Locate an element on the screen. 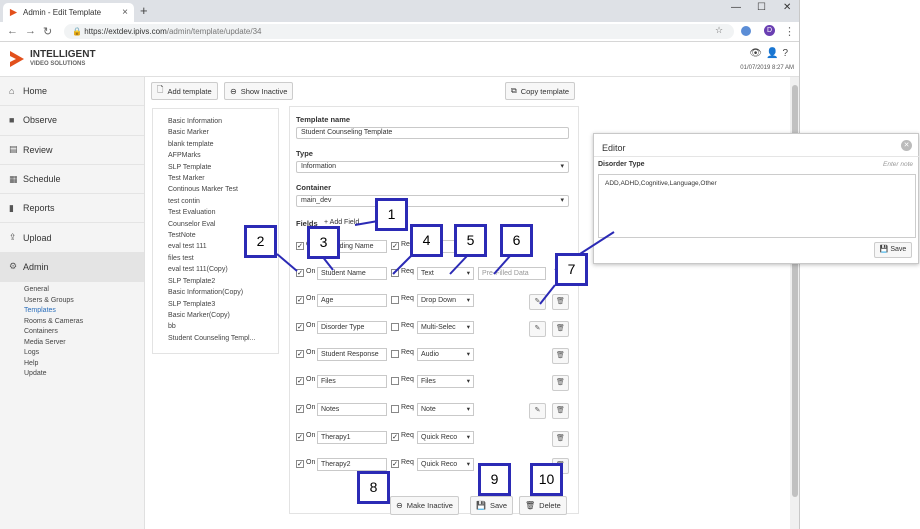 This screenshot has width=920, height=529. user-icon: 👤 is located at coordinates (774, 53).